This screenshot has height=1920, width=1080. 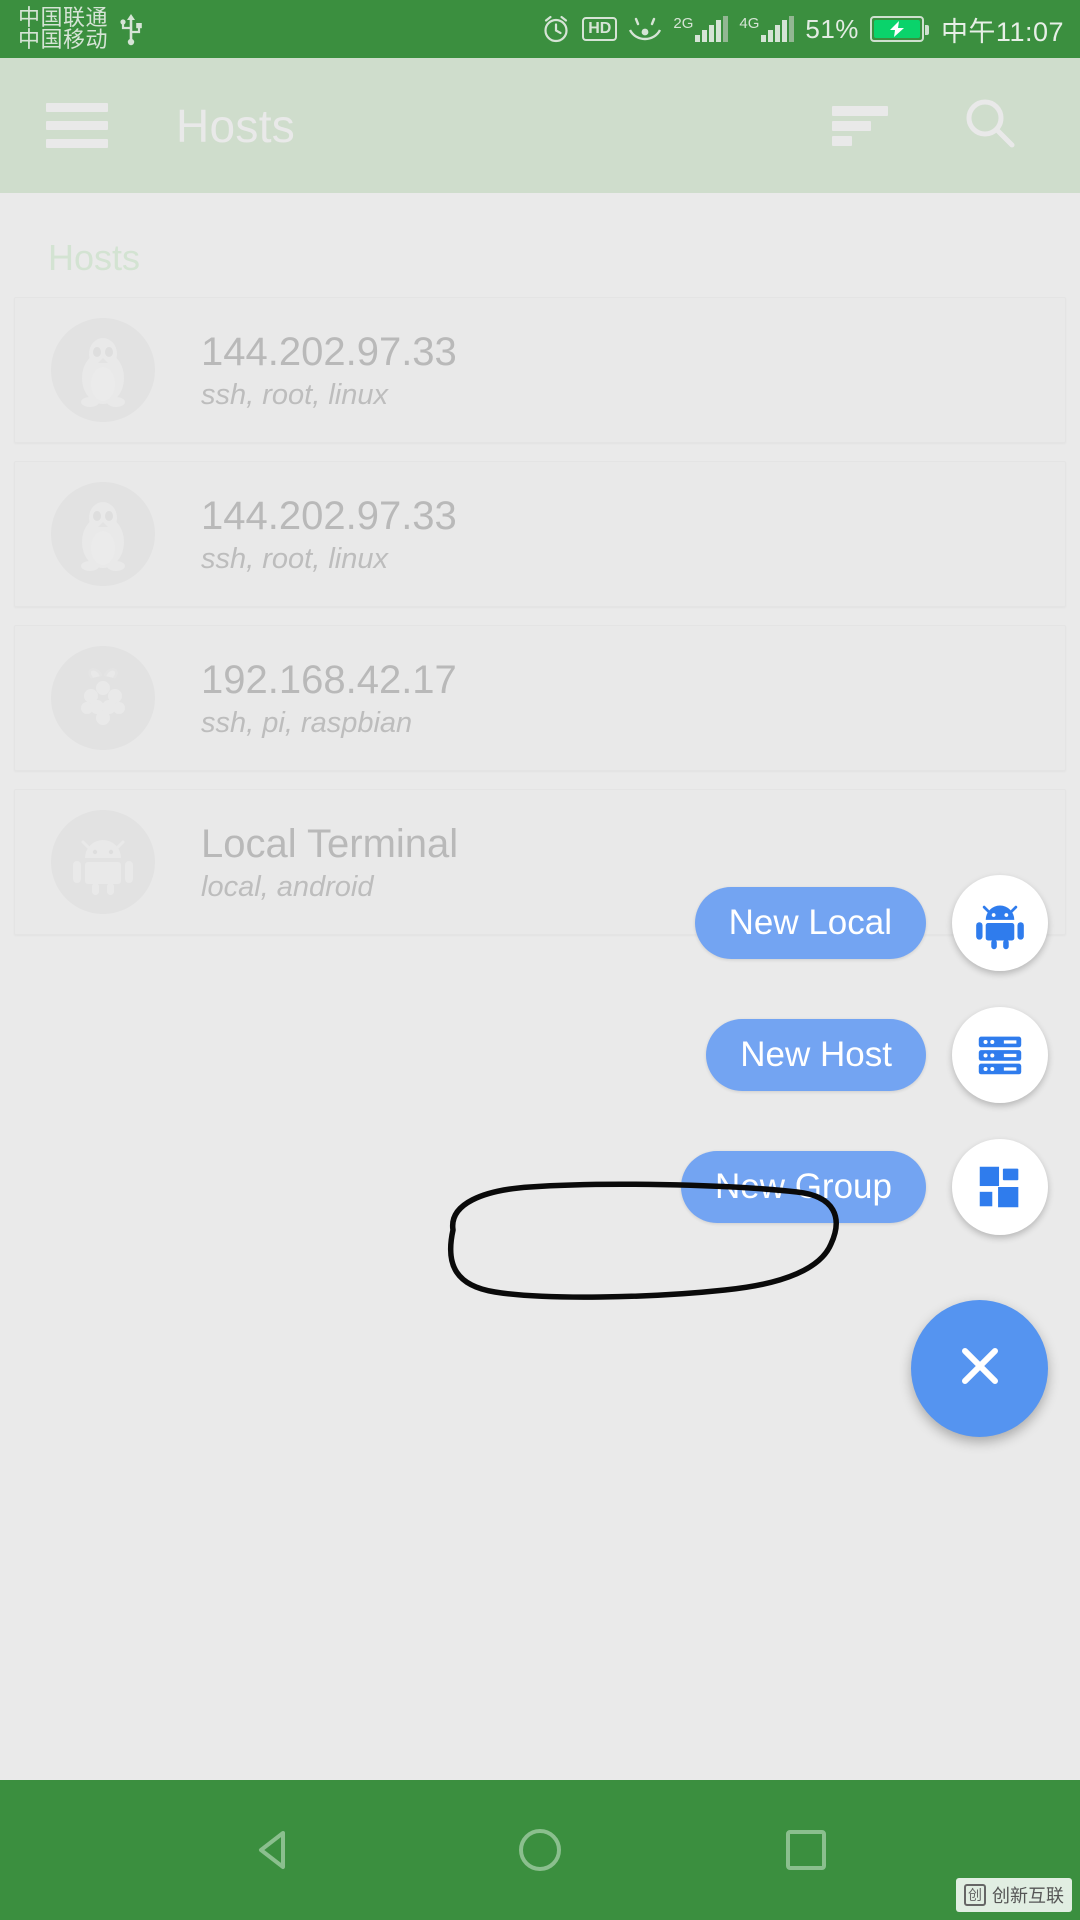 I want to click on host-list-item: 192.168.42.17 ssh, pi, raspbian, so click(x=540, y=698).